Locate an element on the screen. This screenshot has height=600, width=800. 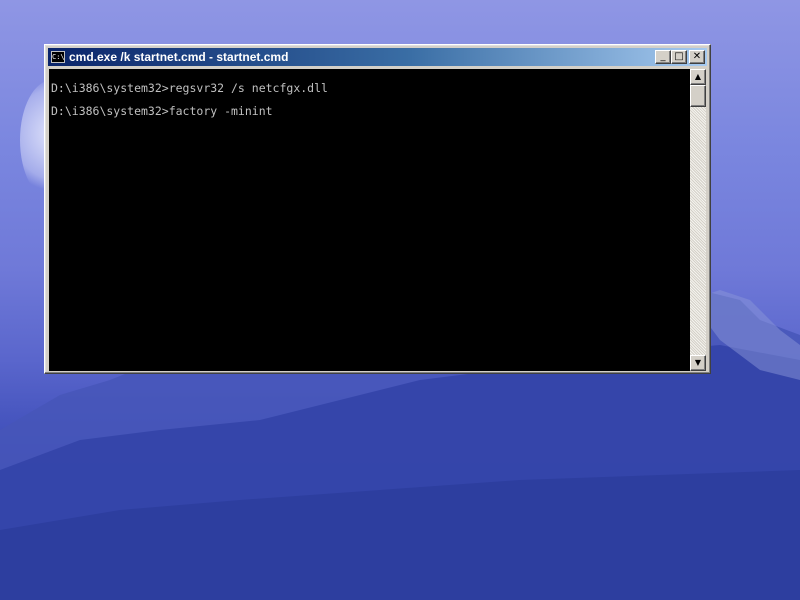
maximize-button: □ is located at coordinates (679, 57).